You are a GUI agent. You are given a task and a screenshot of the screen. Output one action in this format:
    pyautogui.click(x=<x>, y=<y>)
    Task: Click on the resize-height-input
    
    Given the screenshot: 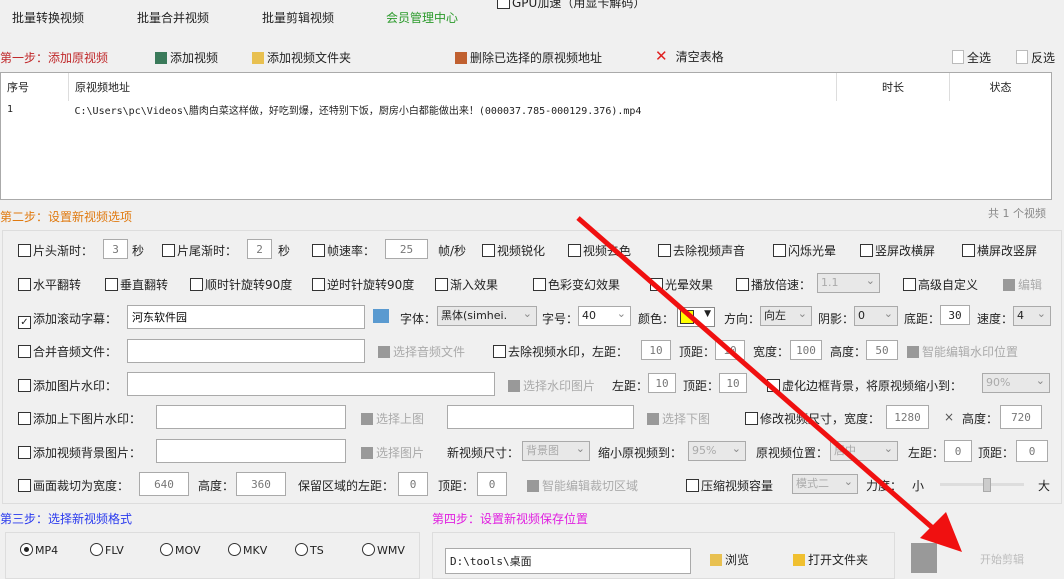 What is the action you would take?
    pyautogui.click(x=1021, y=417)
    